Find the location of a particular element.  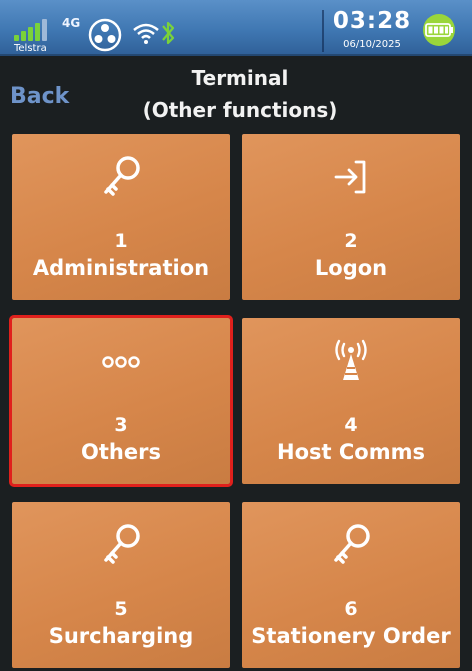

menu-tile-label: Surcharging is located at coordinates (121, 636).